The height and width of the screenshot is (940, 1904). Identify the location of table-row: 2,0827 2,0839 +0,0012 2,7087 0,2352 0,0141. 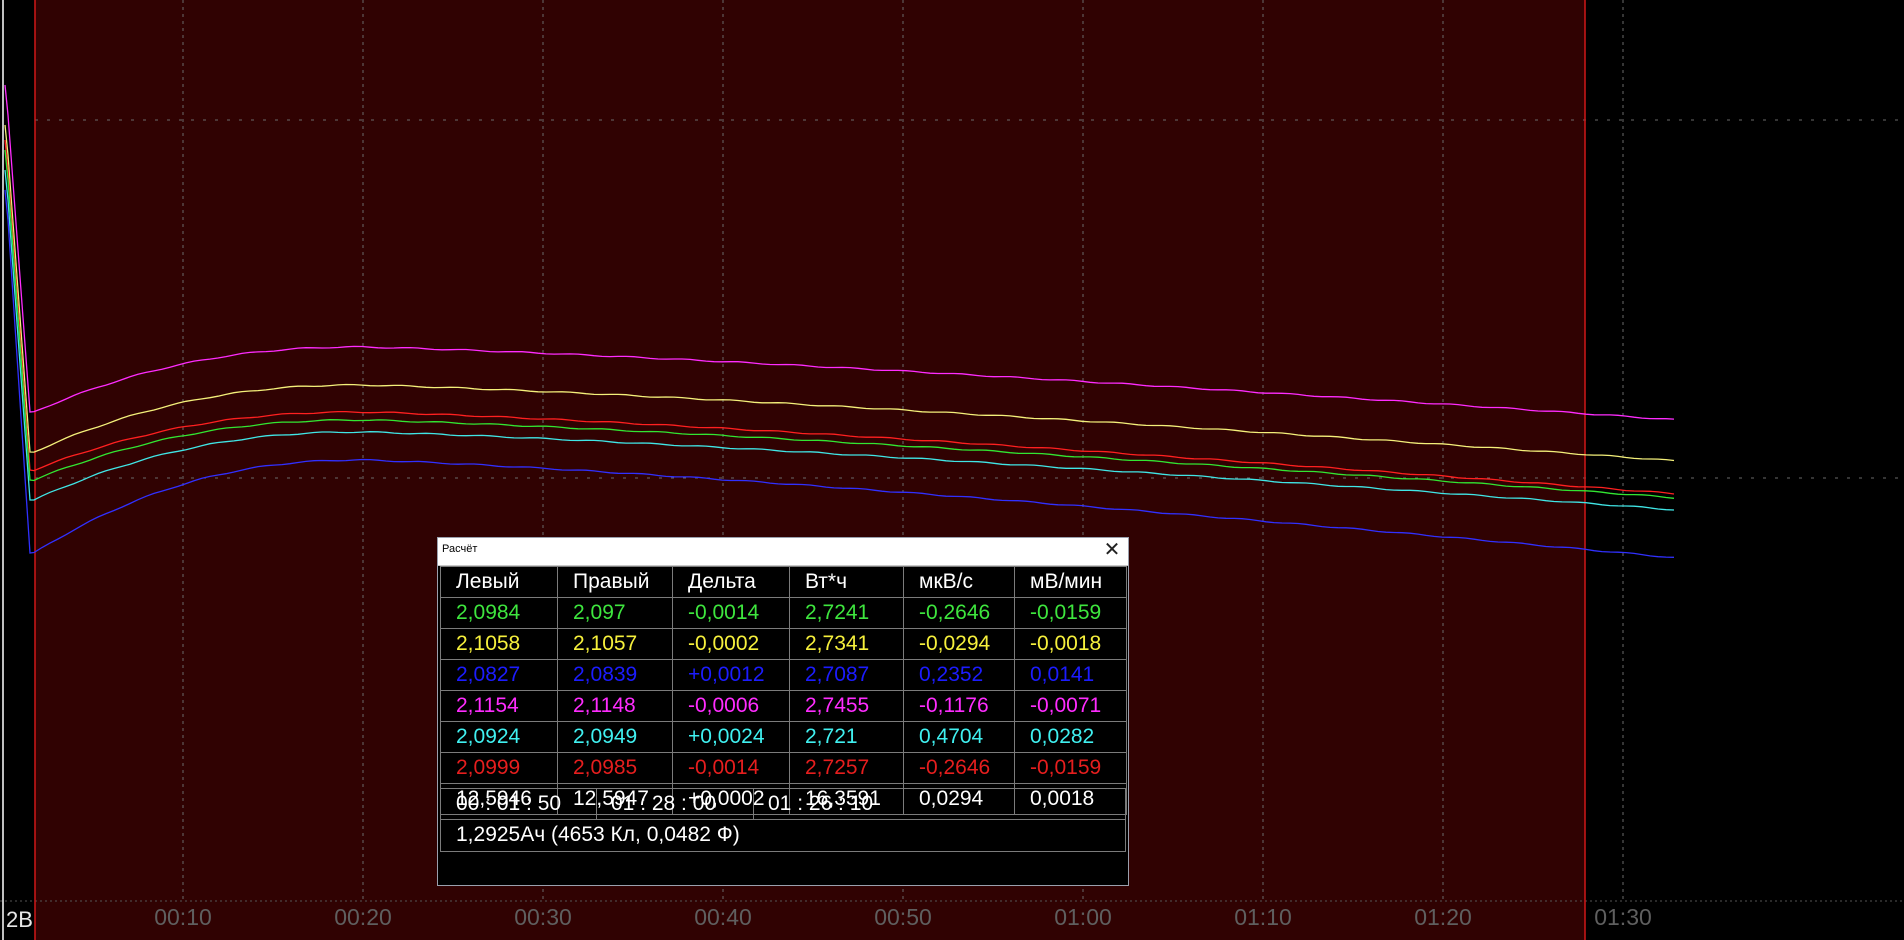
(783, 675).